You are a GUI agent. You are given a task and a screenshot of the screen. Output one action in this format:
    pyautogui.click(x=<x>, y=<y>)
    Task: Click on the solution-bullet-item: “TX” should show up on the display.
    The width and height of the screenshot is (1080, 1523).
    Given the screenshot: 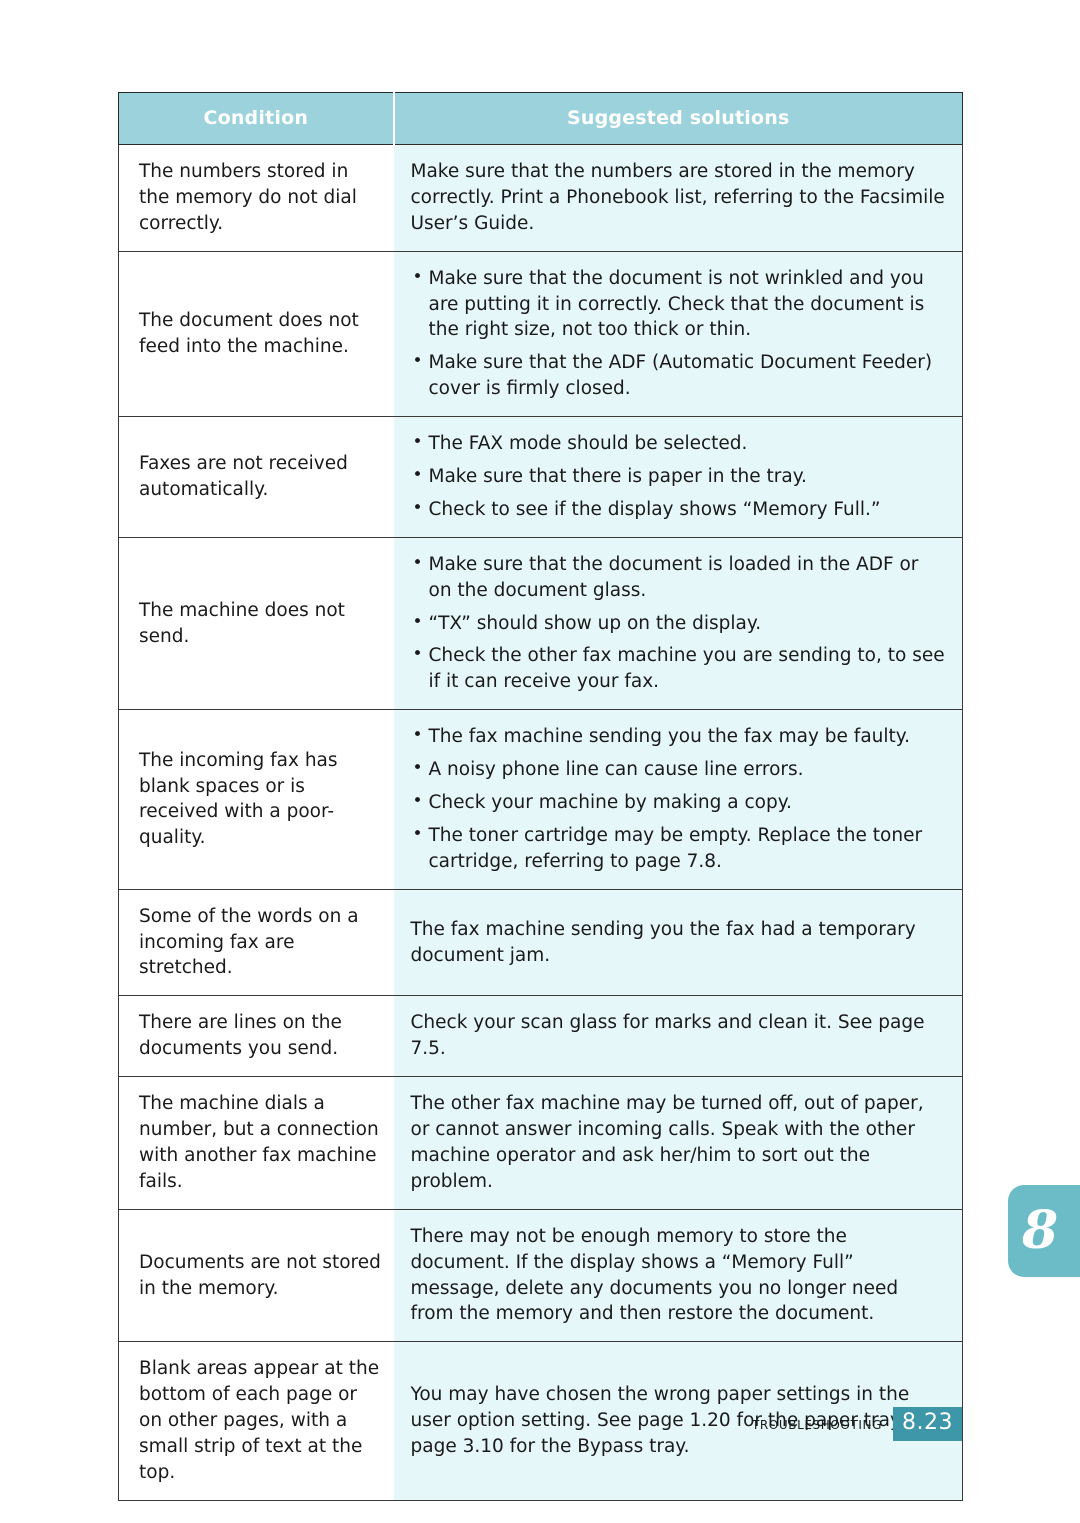 What is the action you would take?
    pyautogui.click(x=679, y=623)
    